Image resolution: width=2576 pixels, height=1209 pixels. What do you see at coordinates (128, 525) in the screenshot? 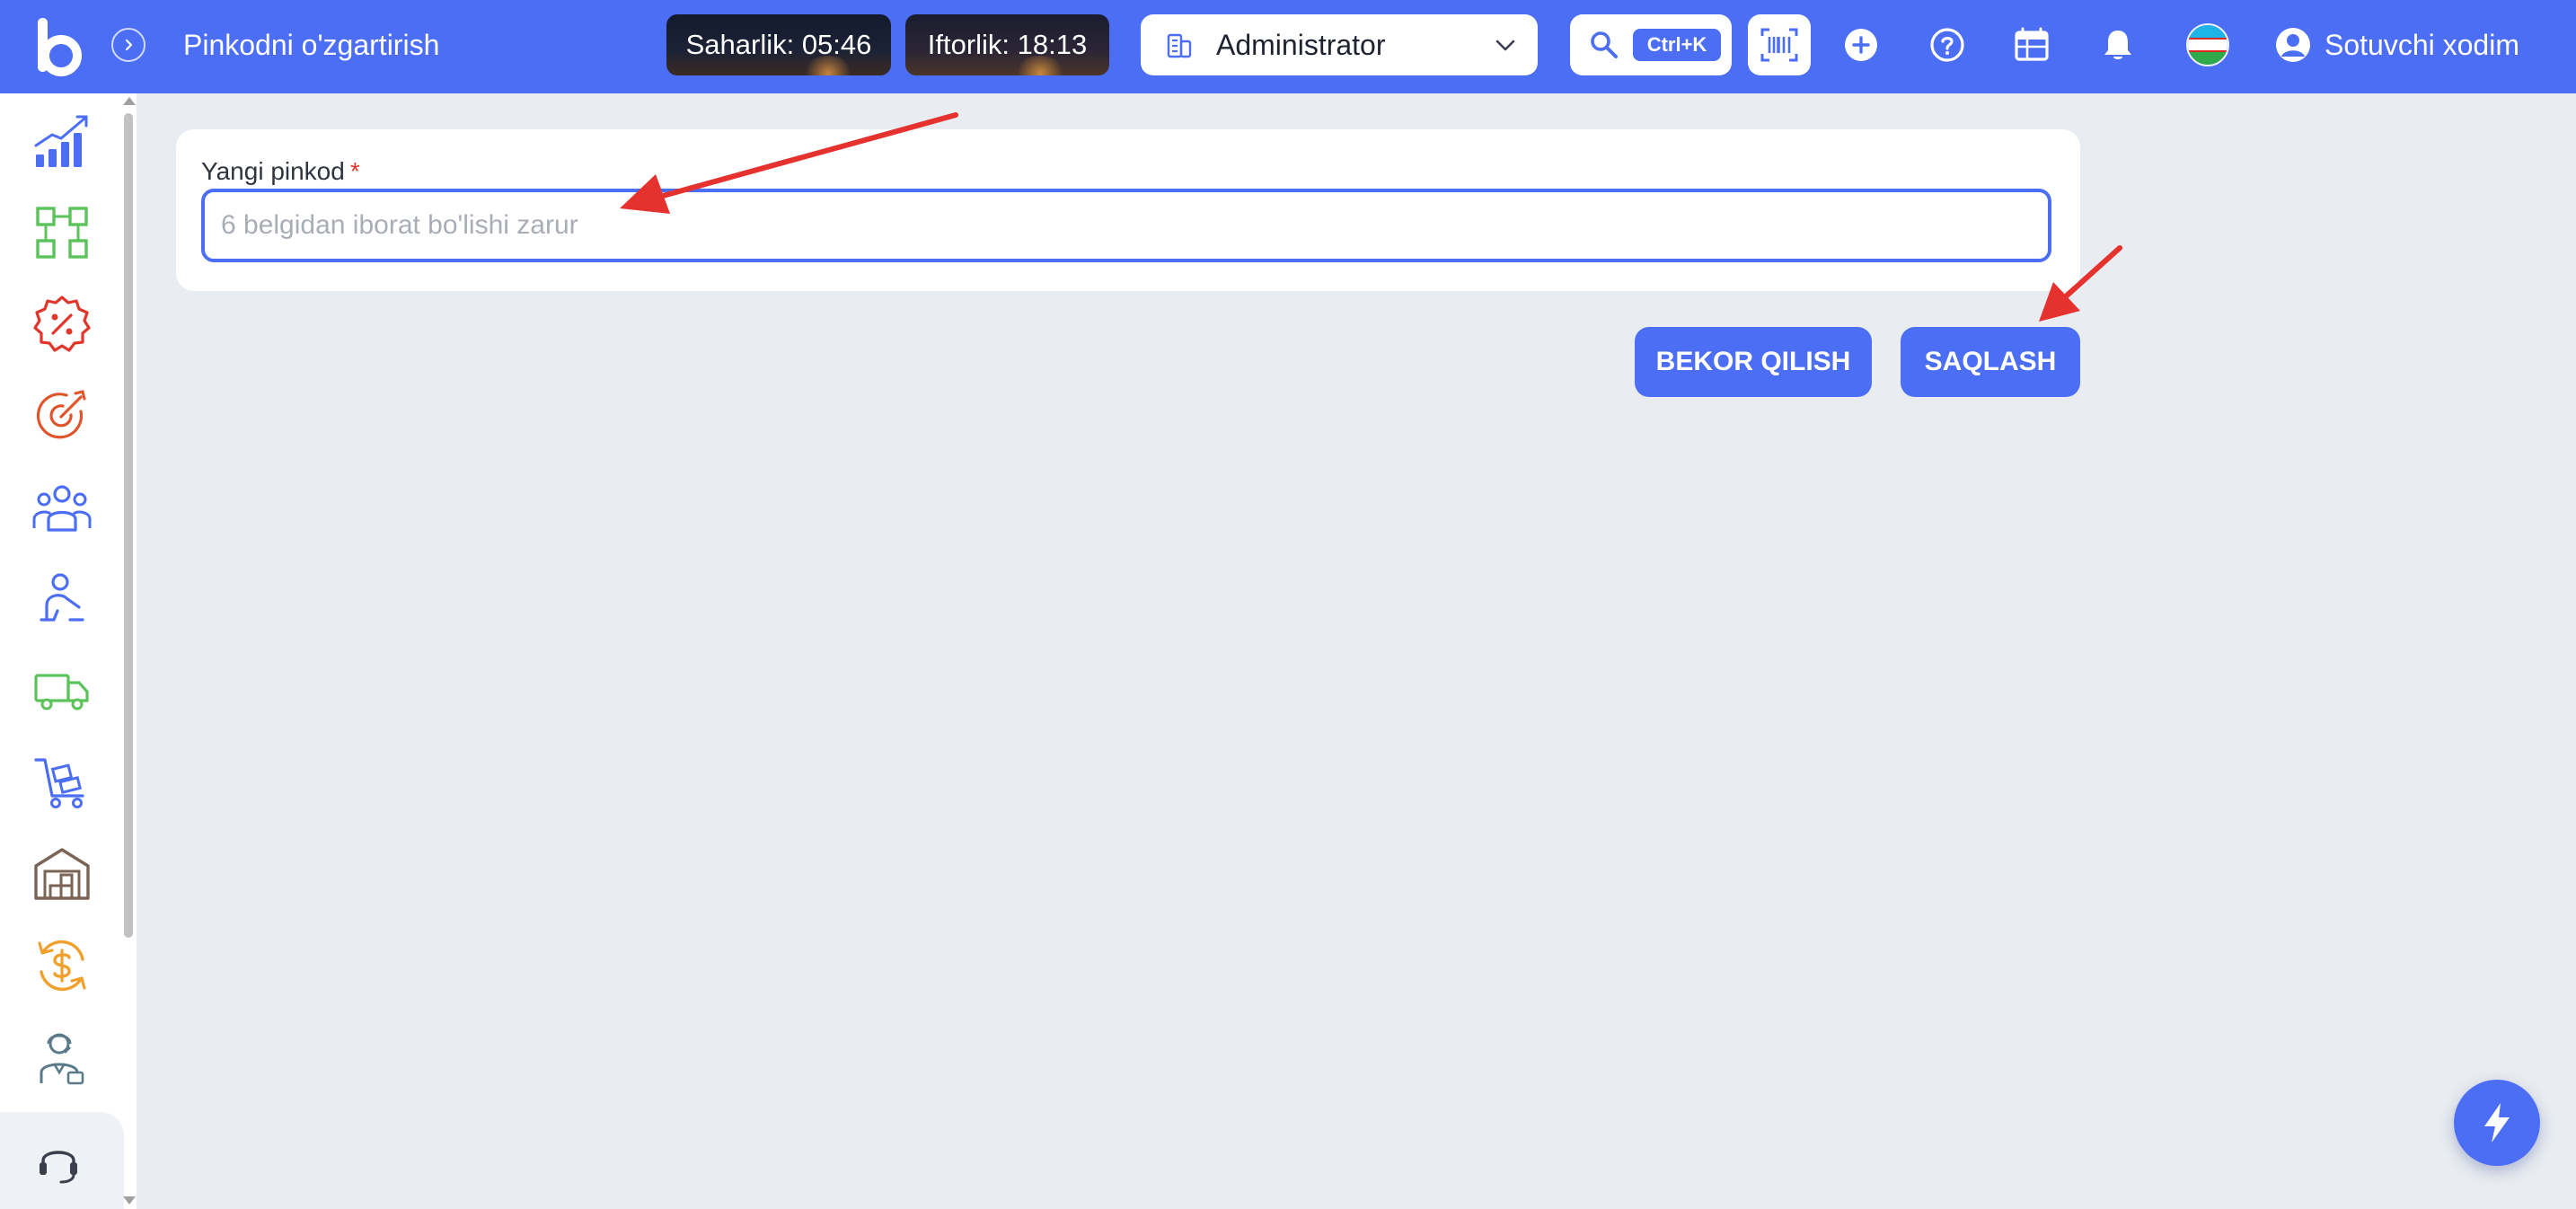
I see `sidebar-scroll-thumb` at bounding box center [128, 525].